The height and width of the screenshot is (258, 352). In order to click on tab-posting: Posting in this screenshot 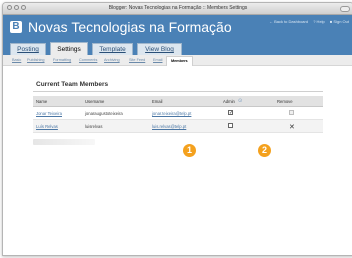, I will do `click(28, 49)`.